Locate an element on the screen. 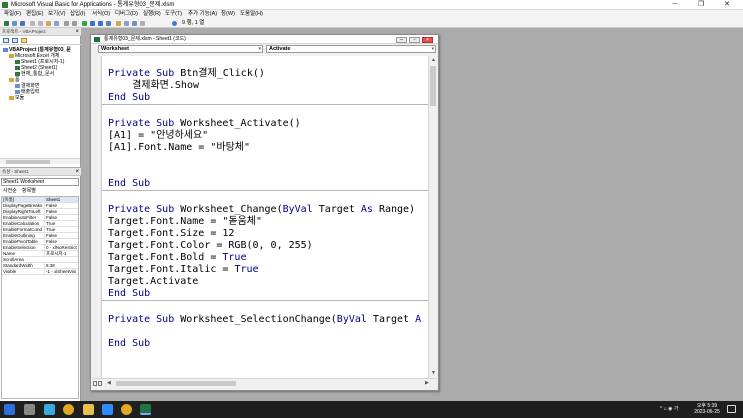 This screenshot has height=418, width=743. menu-insert: 삽입(I) is located at coordinates (77, 14).